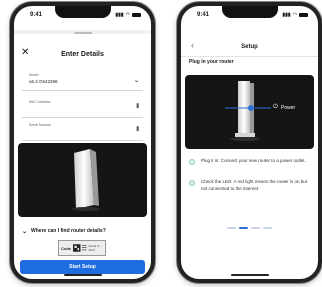 The image size is (322, 287). What do you see at coordinates (40, 125) in the screenshot?
I see `serial-number-label: Serial Number` at bounding box center [40, 125].